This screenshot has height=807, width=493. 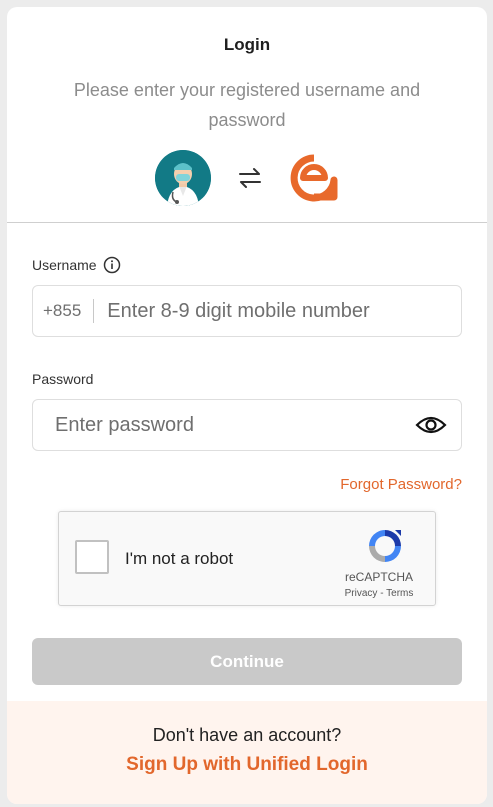 What do you see at coordinates (379, 593) in the screenshot?
I see `recaptcha-links: Privacy - Terms` at bounding box center [379, 593].